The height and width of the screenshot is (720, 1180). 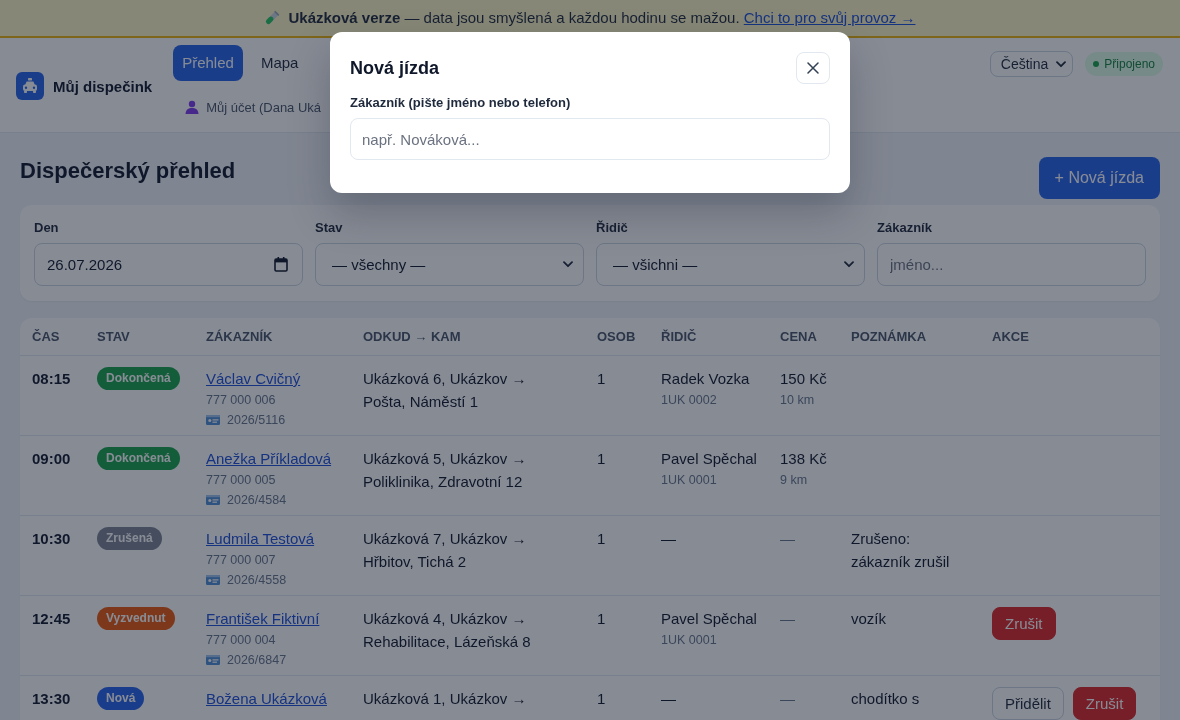 What do you see at coordinates (257, 580) in the screenshot?
I see `card-number: 2026/4558` at bounding box center [257, 580].